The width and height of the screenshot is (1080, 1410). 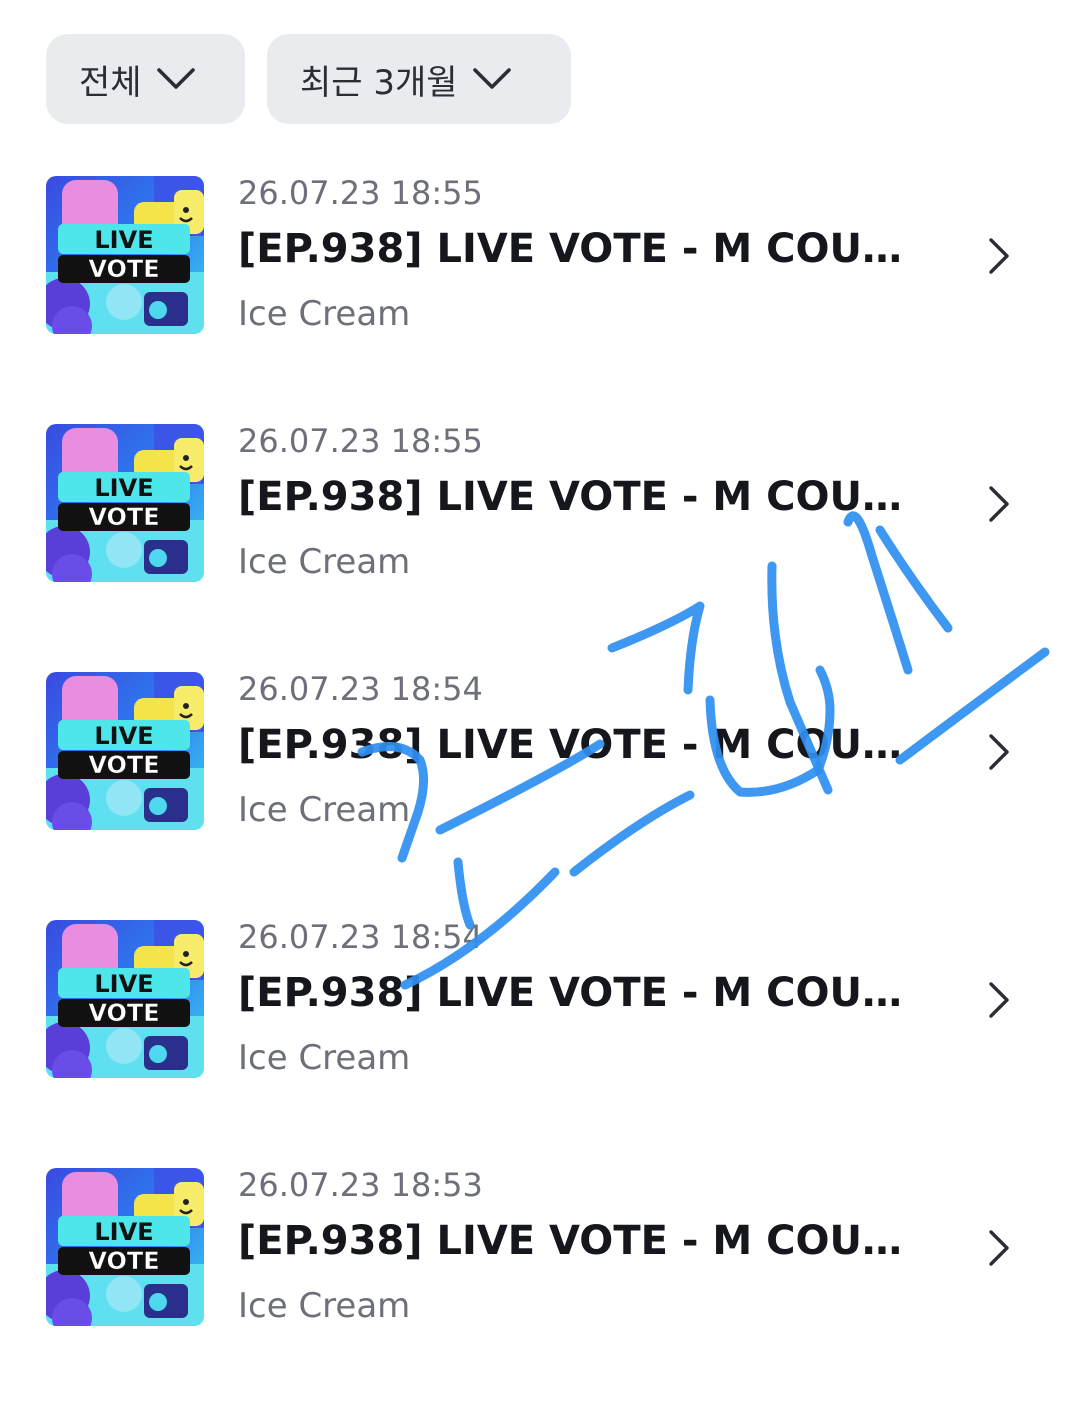 What do you see at coordinates (360, 1185) in the screenshot?
I see `item-date: 26.07.23 18:53` at bounding box center [360, 1185].